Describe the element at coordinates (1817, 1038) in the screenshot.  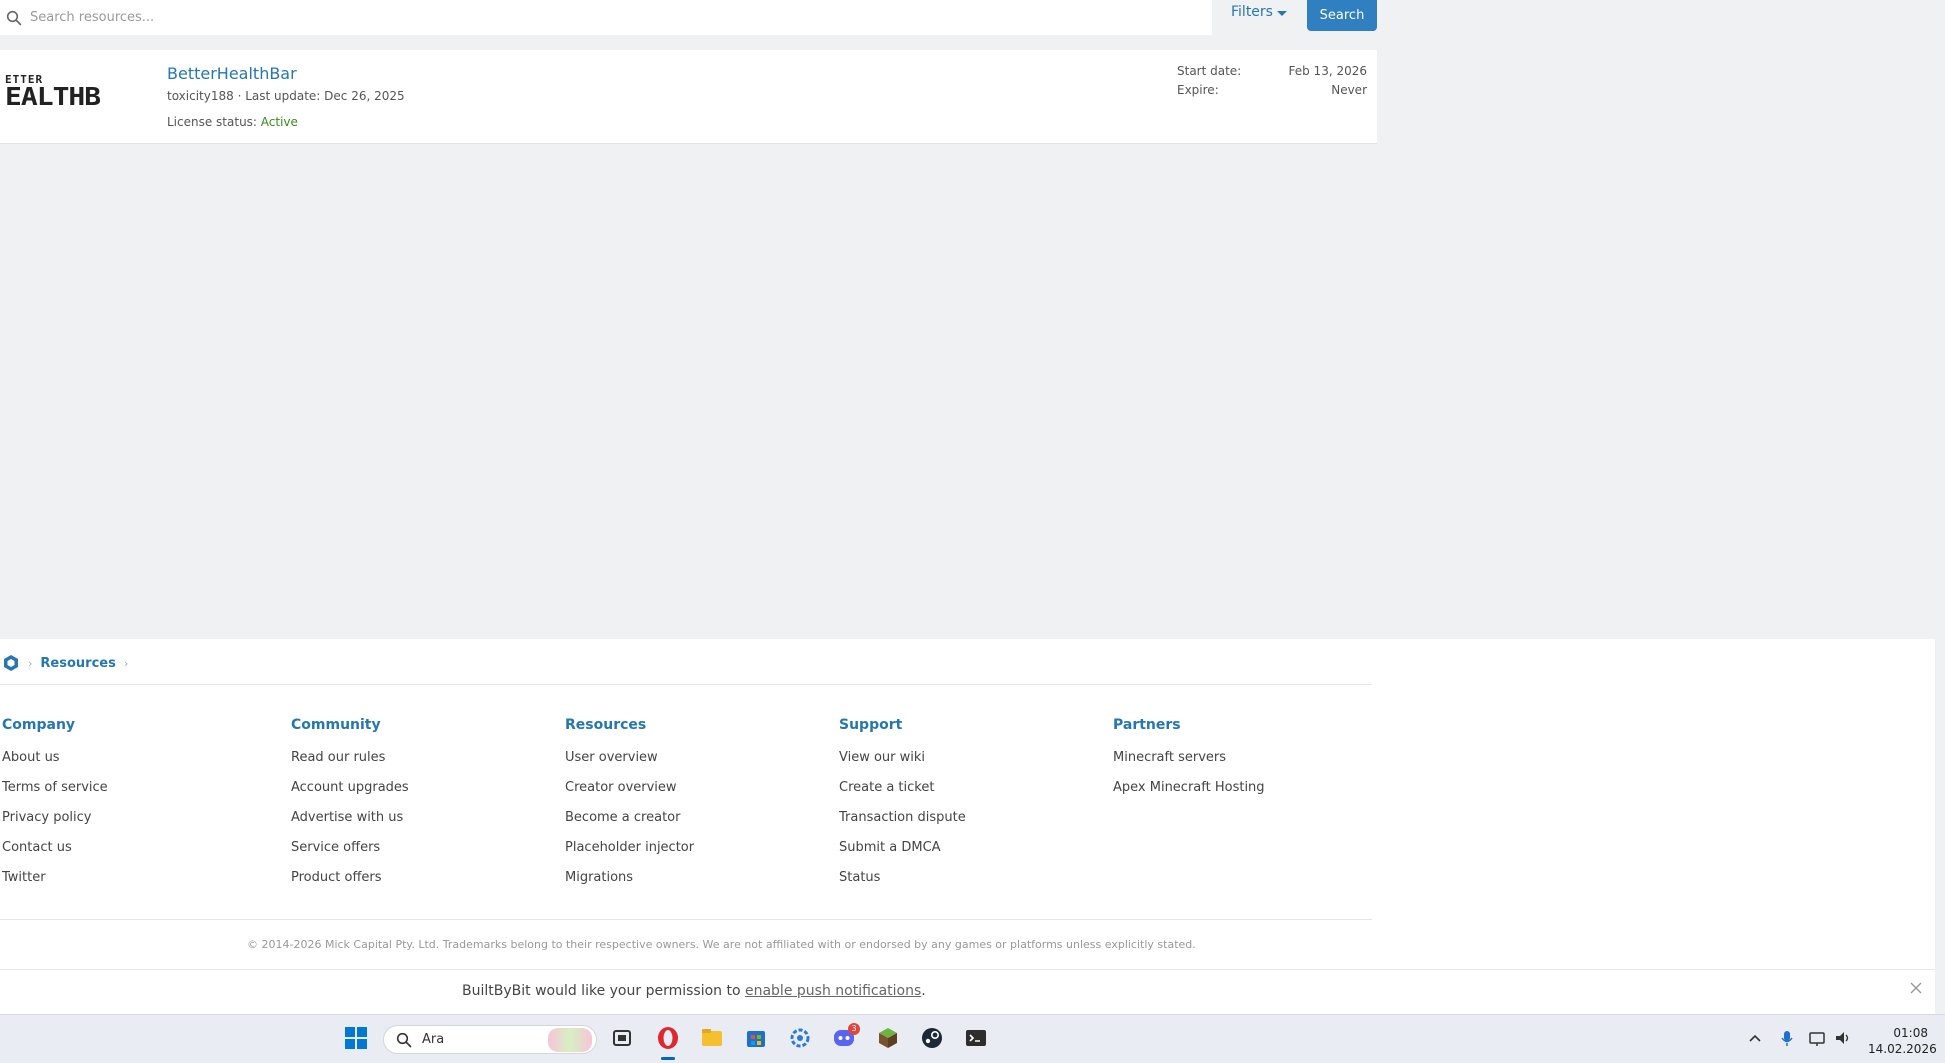
I see `network-icon` at that location.